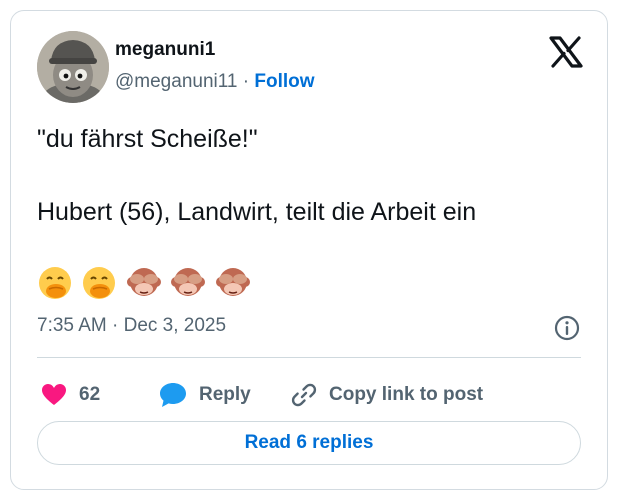 The image size is (620, 502). Describe the element at coordinates (304, 395) in the screenshot. I see `link-icon` at that location.